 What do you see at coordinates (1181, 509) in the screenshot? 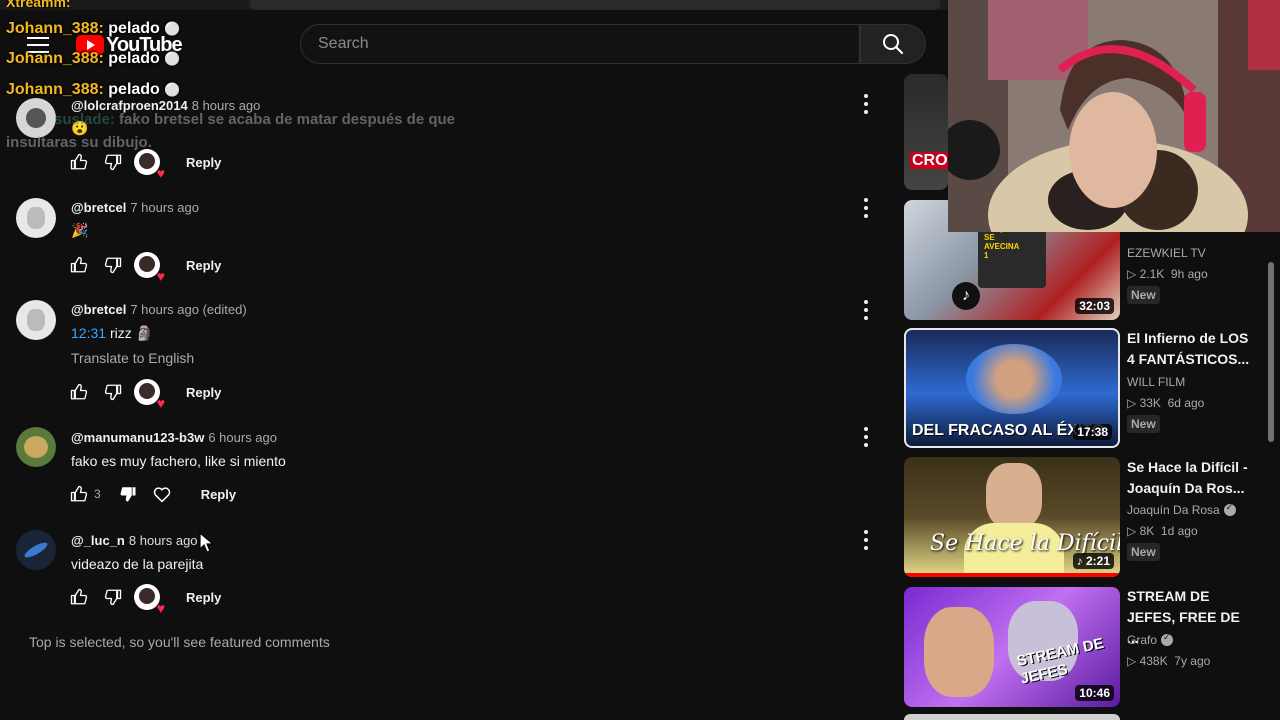
I see `video-channel: Joaquín Da Rosa` at bounding box center [1181, 509].